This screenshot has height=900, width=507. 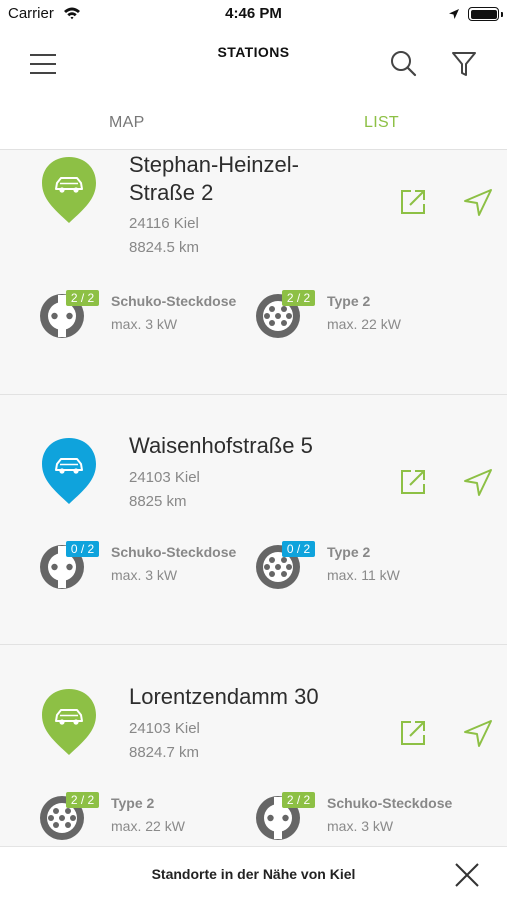 I want to click on location-banner: Standorte in der Nähe von Kiel, so click(x=253, y=873).